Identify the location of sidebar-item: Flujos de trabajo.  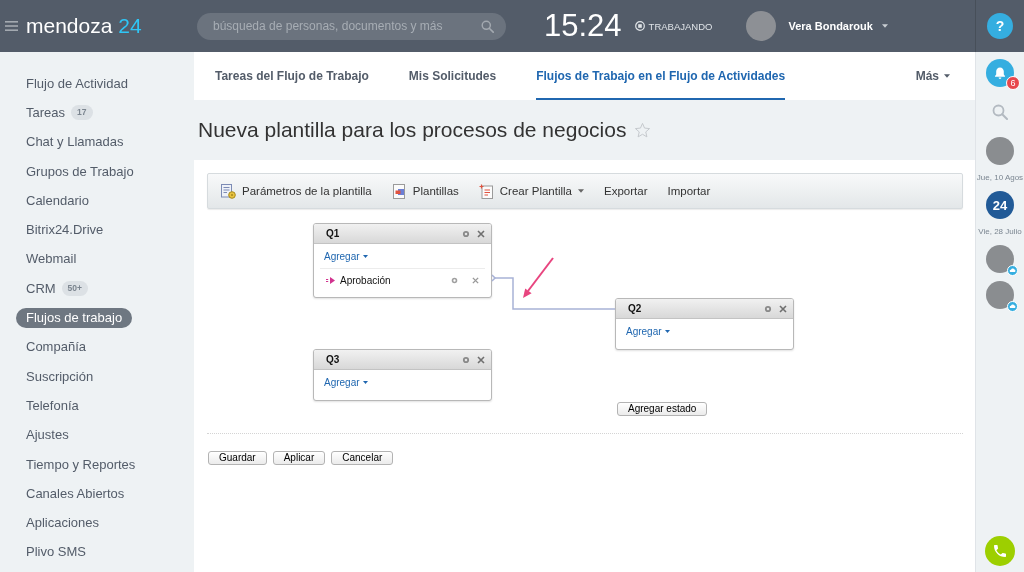
(74, 318).